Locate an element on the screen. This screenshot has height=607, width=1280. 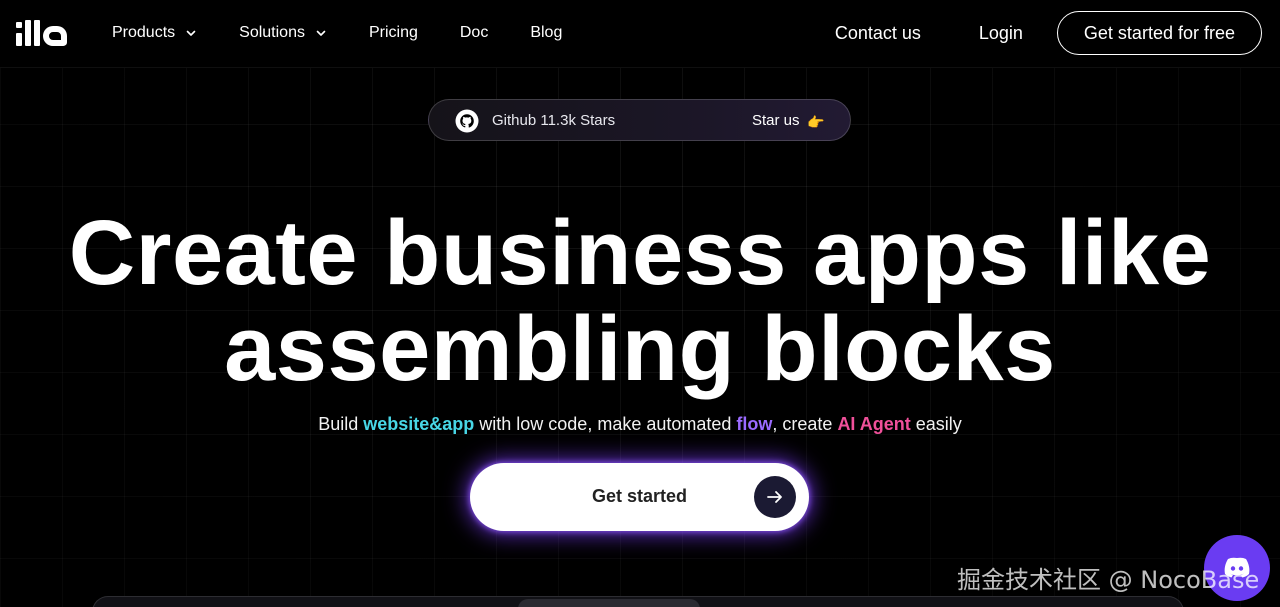
nav-solutions-label: Solutions is located at coordinates (272, 32).